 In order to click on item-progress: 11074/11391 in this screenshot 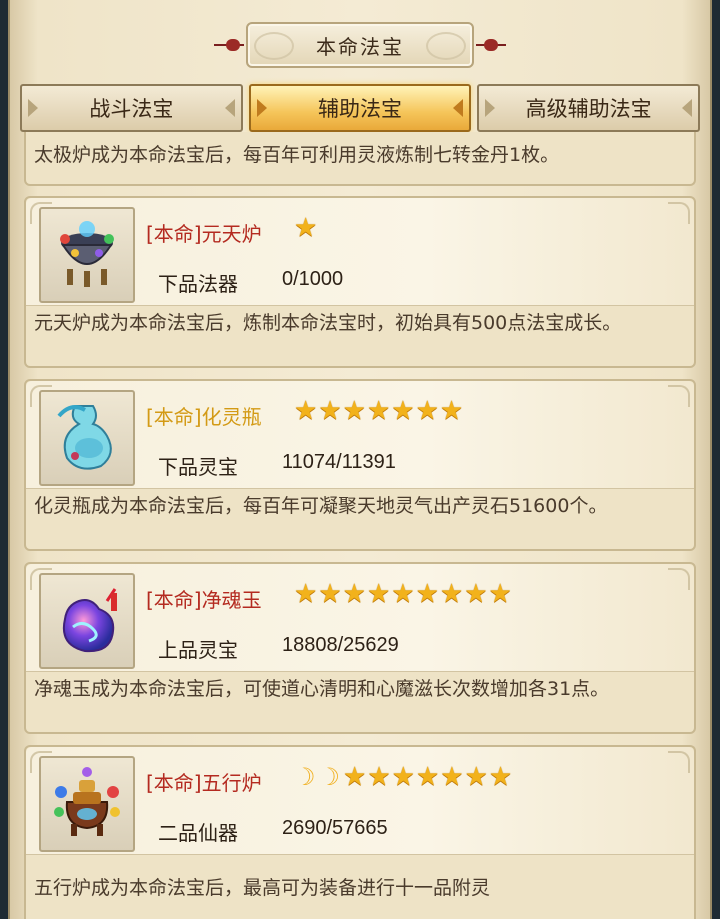, I will do `click(339, 462)`.